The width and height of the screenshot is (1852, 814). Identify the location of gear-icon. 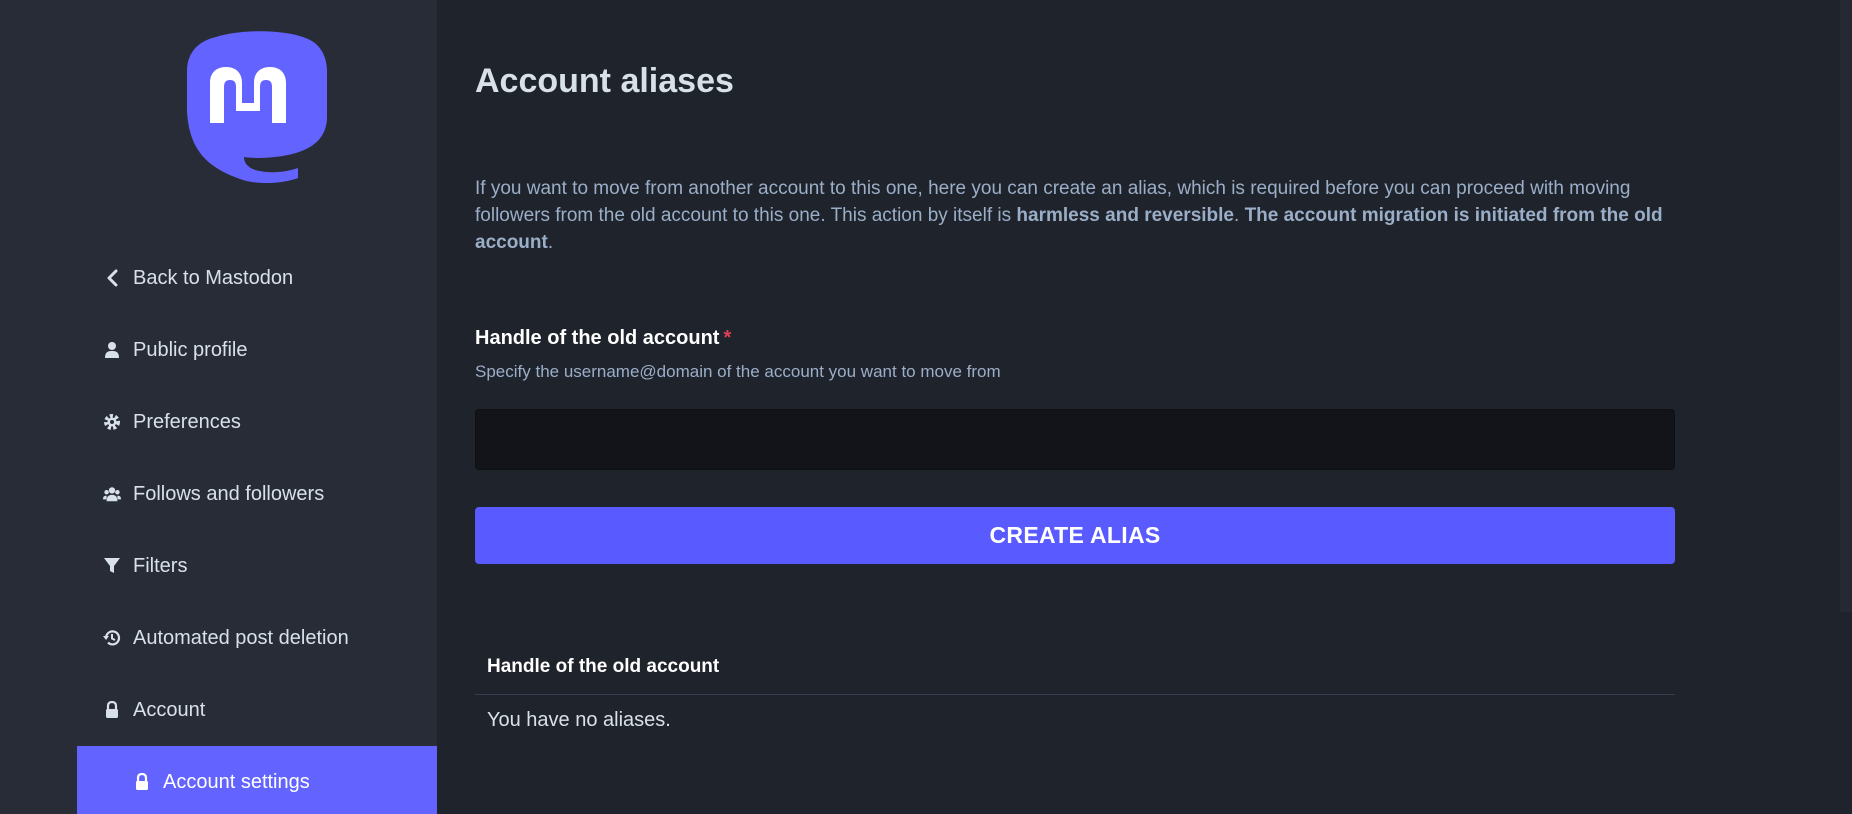
(112, 422).